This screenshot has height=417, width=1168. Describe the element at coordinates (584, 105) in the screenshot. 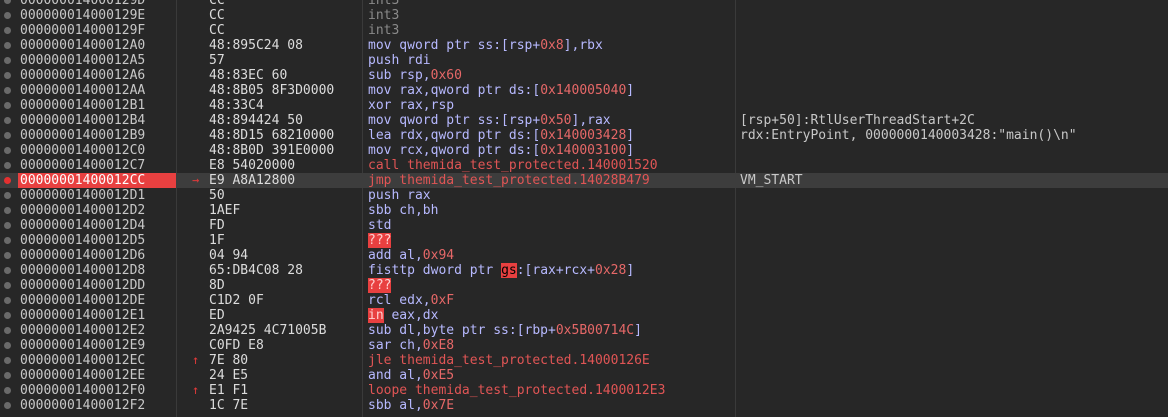

I see `disasm-row: 00000001400012B1 48:33C4 xor rax,rsp` at that location.